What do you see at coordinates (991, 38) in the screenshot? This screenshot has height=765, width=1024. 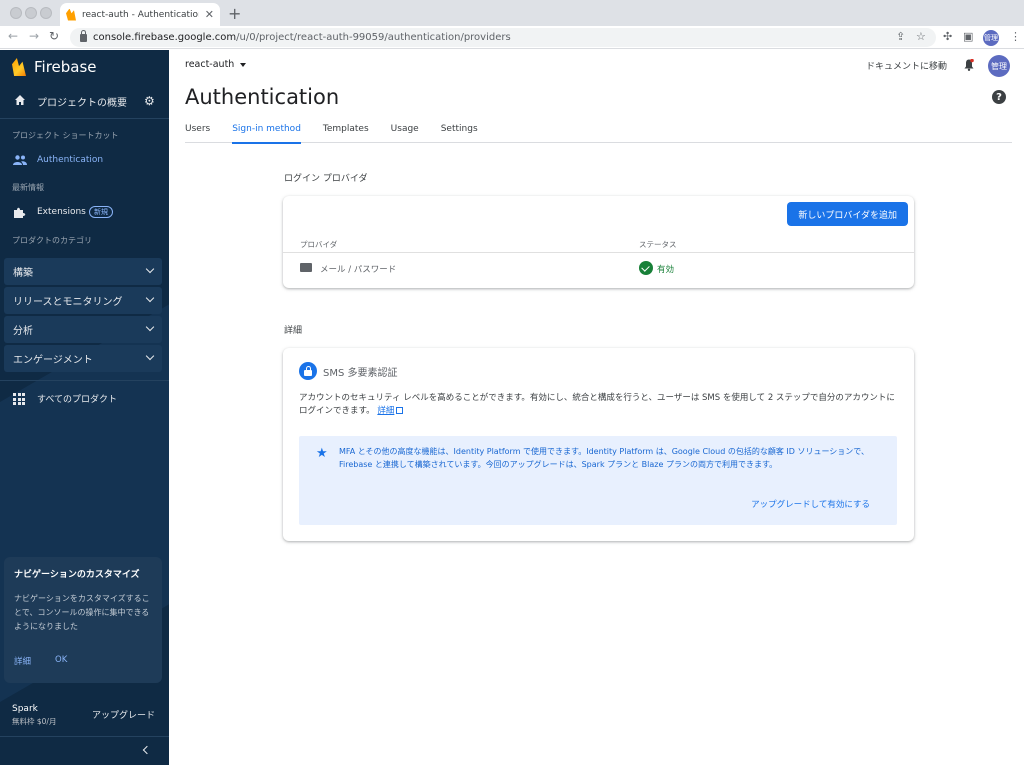 I see `browser-profile-avatar: 管理` at bounding box center [991, 38].